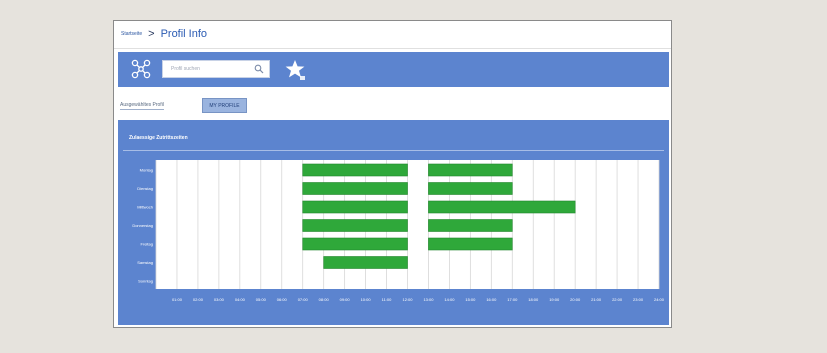 The width and height of the screenshot is (827, 353). Describe the element at coordinates (617, 299) in the screenshot. I see `x-tick-label: 22:00` at that location.